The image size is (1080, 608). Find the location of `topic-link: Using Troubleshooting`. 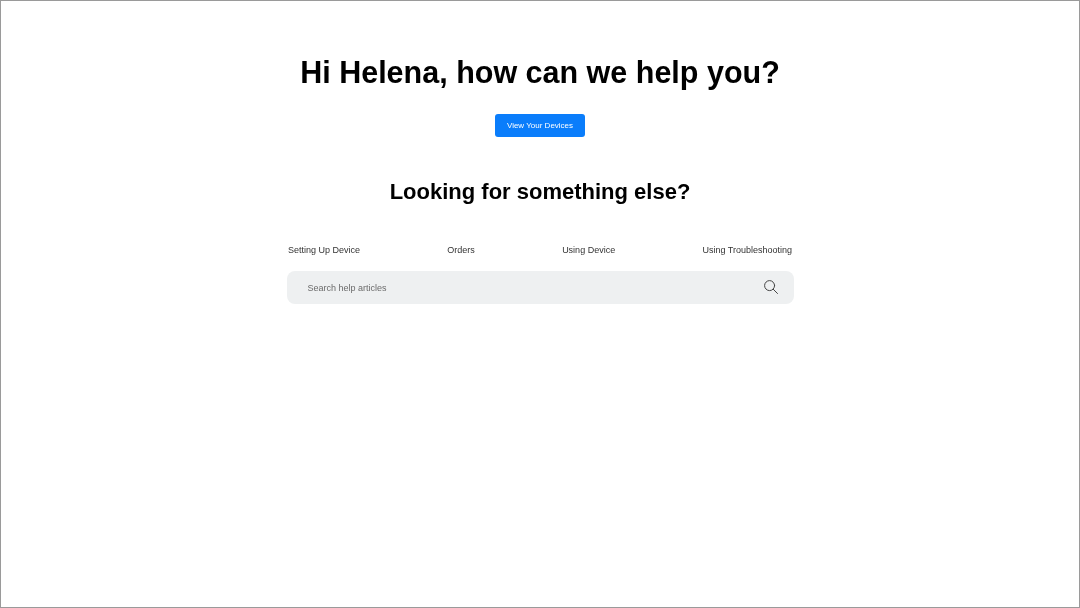

topic-link: Using Troubleshooting is located at coordinates (747, 250).